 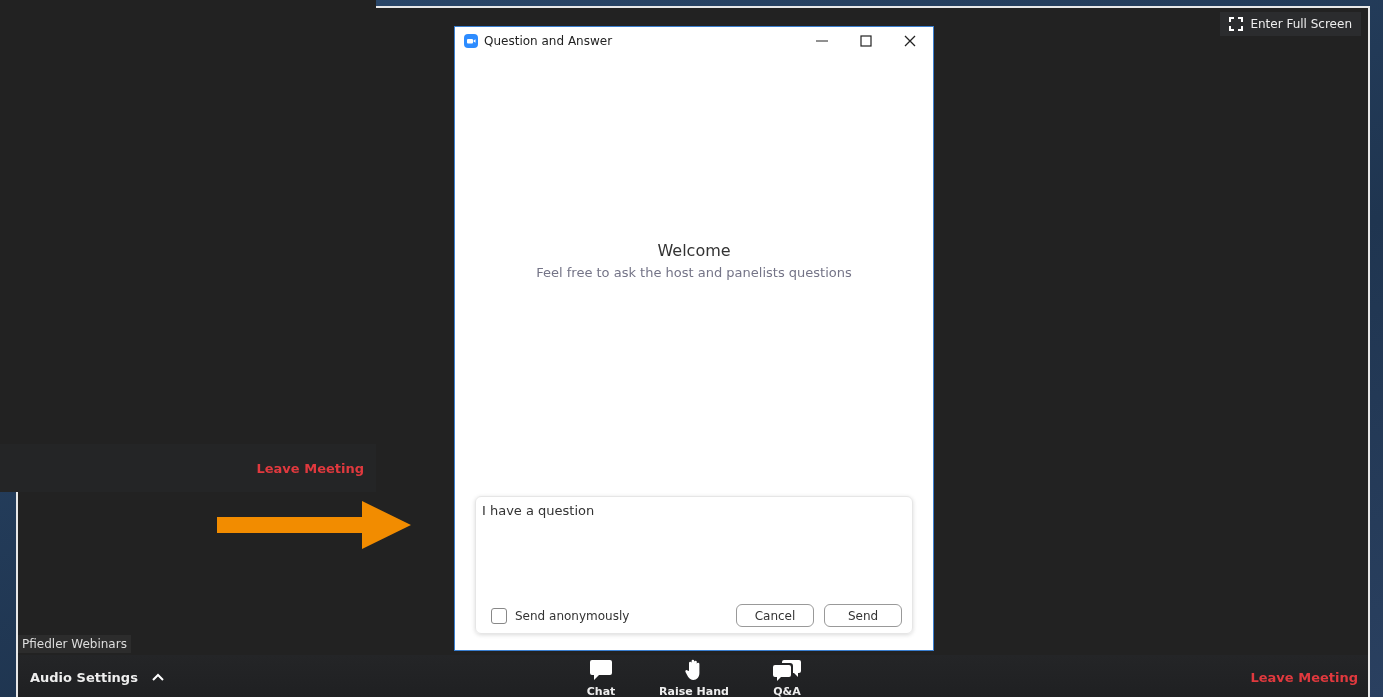 What do you see at coordinates (694, 272) in the screenshot?
I see `welcome-subtitle: Feel free to ask the host and panelists questions` at bounding box center [694, 272].